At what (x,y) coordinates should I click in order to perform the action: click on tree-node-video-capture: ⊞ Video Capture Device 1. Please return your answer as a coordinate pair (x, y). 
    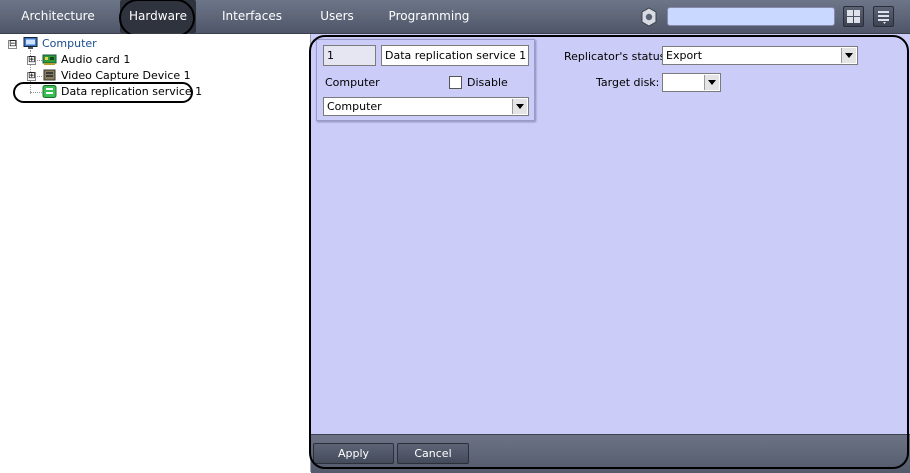
    Looking at the image, I should click on (150, 76).